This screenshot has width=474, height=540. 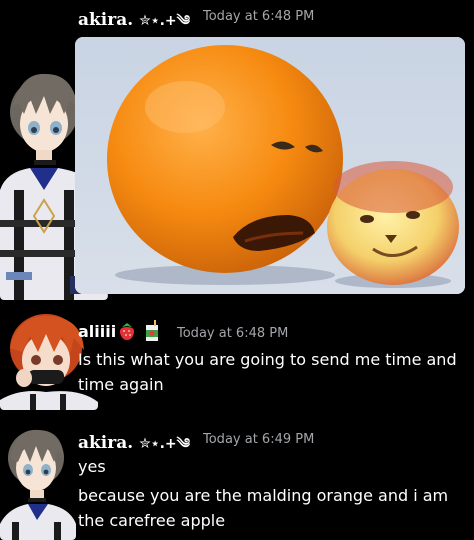 What do you see at coordinates (121, 384) in the screenshot?
I see `message-line: time again` at bounding box center [121, 384].